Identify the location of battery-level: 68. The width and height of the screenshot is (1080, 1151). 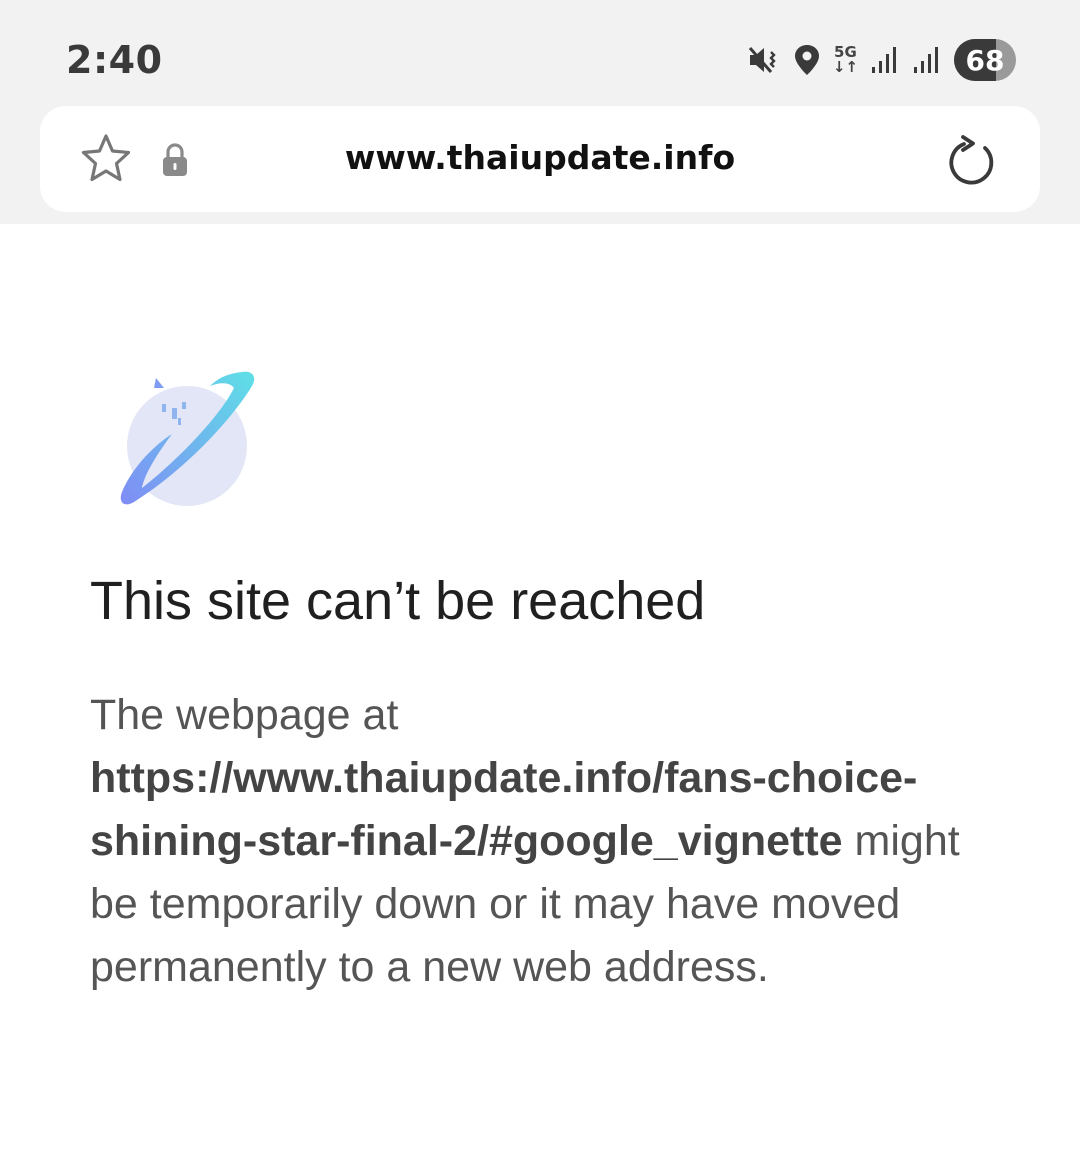
(985, 60).